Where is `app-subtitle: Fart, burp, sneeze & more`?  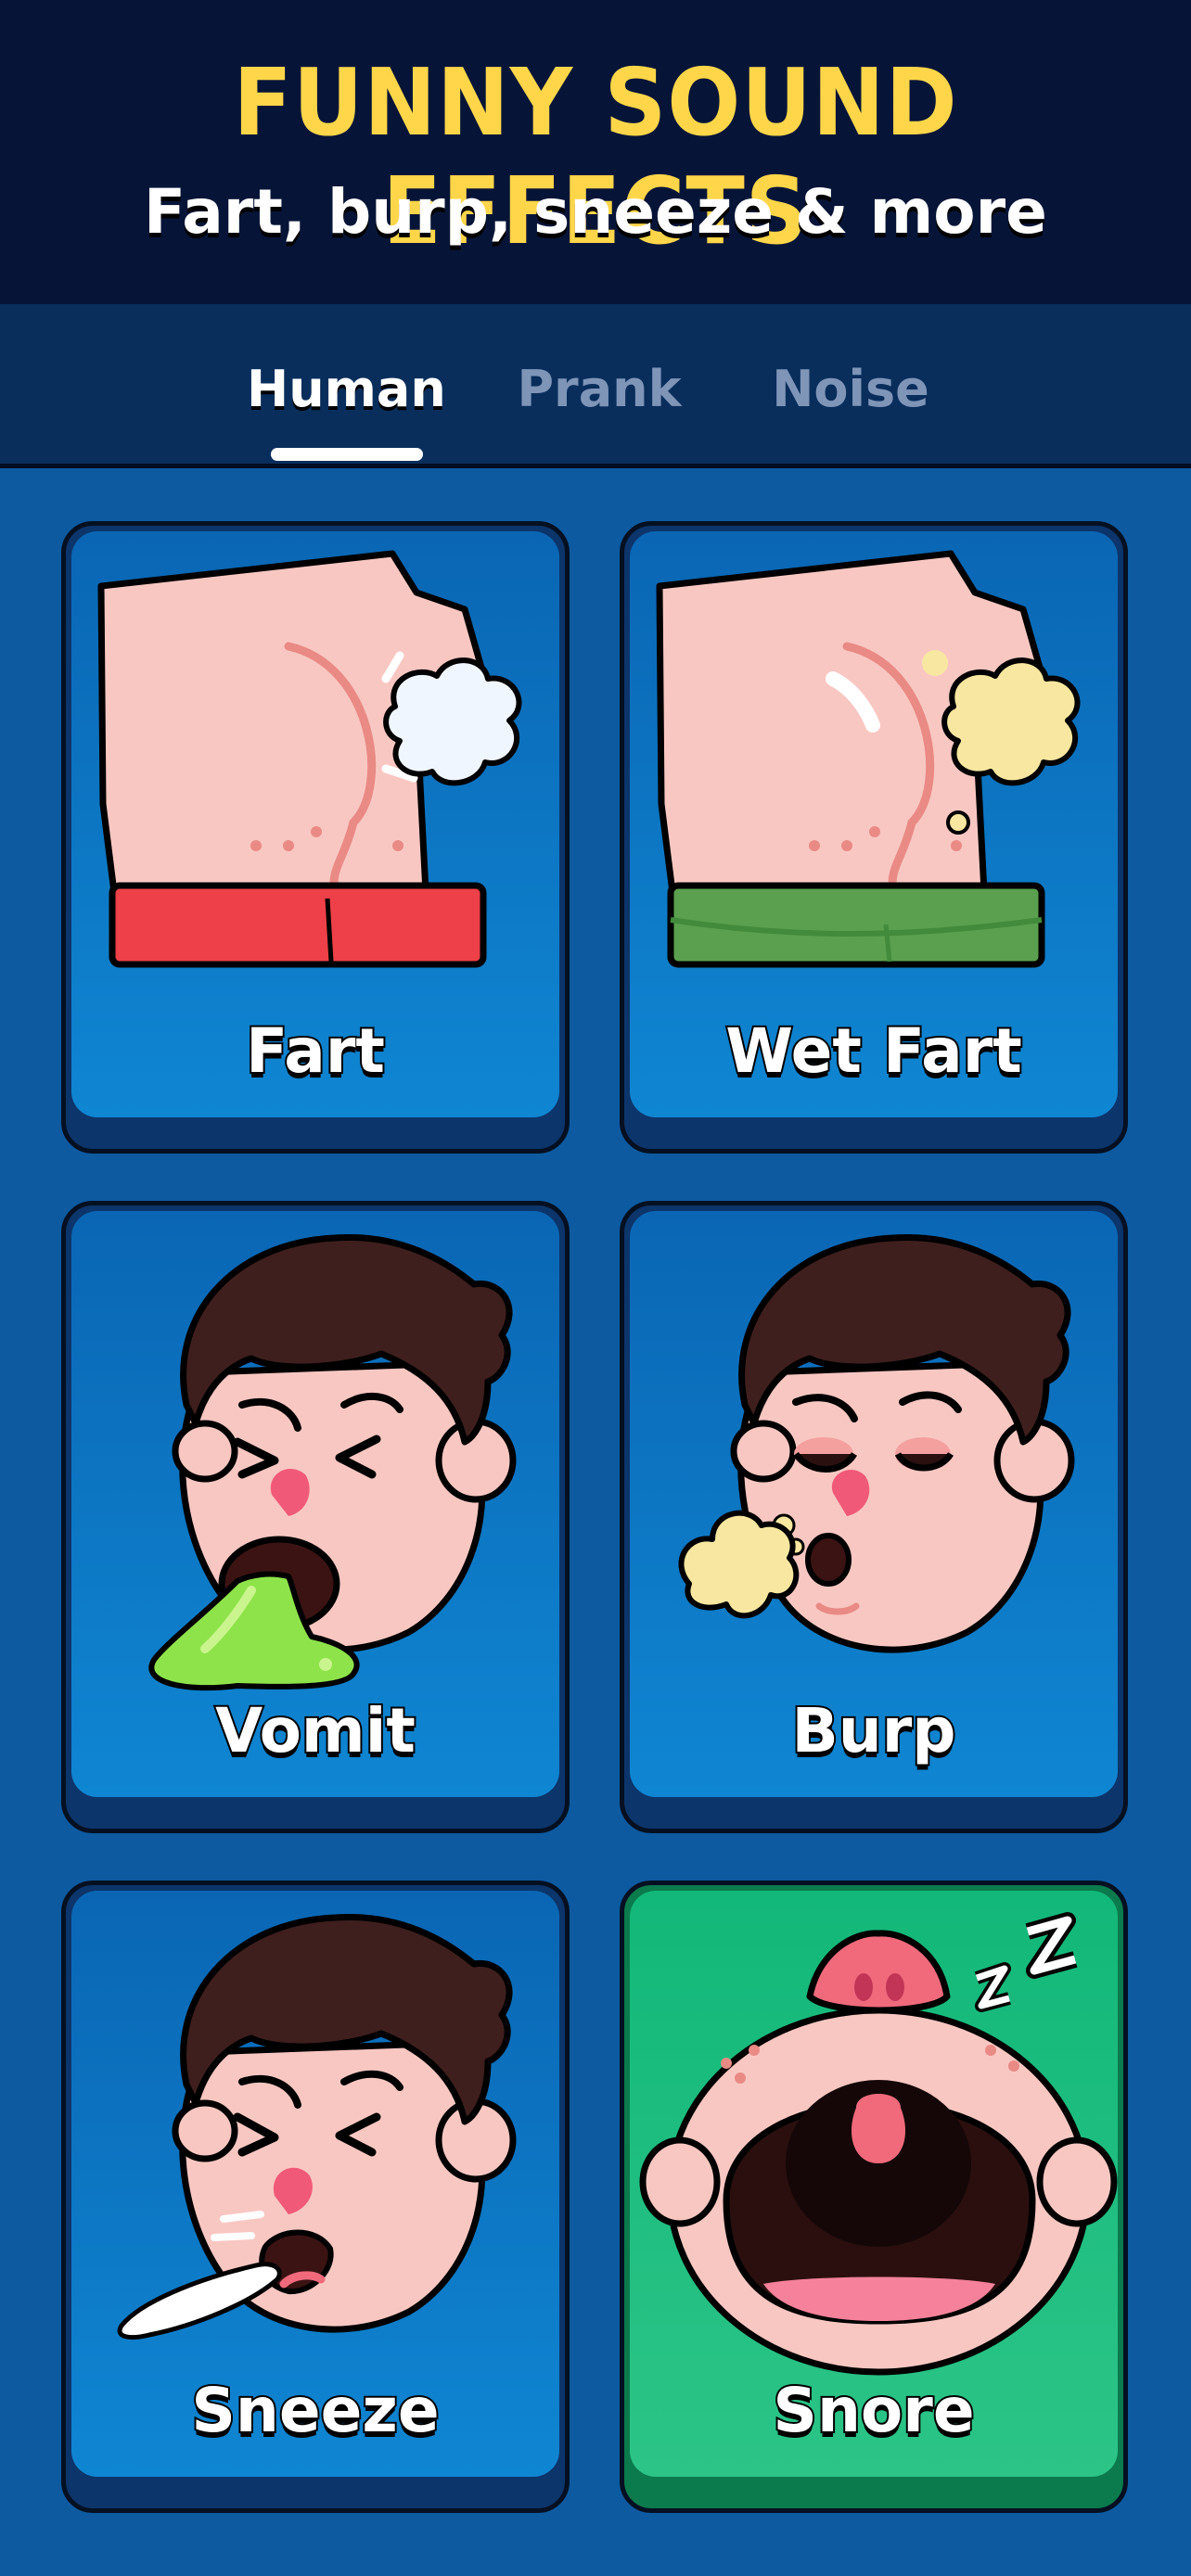
app-subtitle: Fart, burp, sneeze & more is located at coordinates (595, 212).